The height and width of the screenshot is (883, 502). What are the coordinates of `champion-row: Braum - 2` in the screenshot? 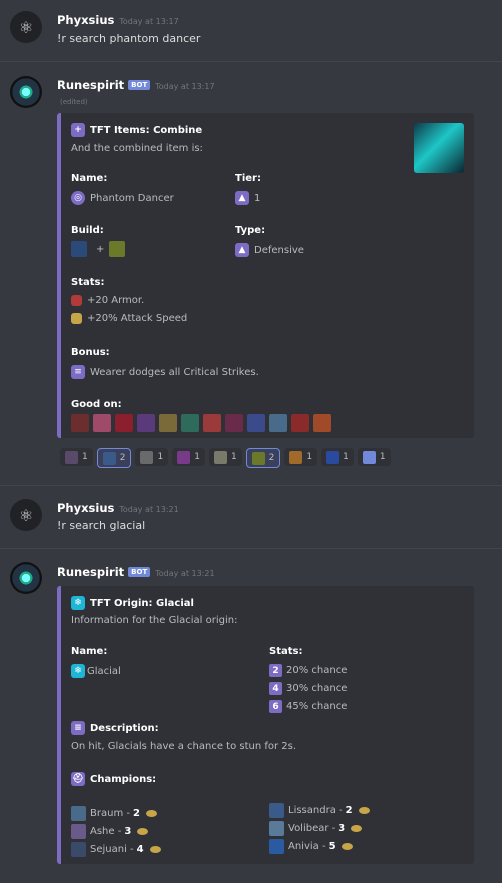 It's located at (114, 813).